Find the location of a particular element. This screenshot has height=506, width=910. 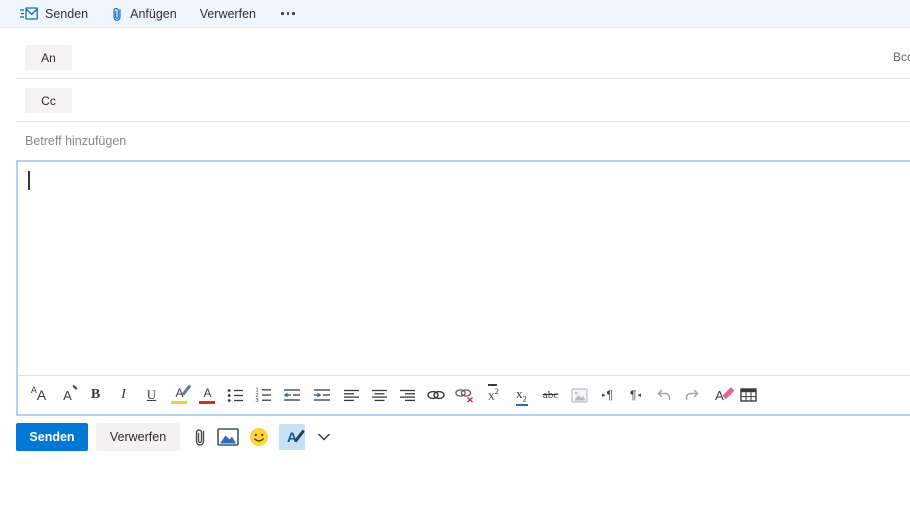

paragraph-rtl-icon: ¶ ◂ is located at coordinates (635, 395).